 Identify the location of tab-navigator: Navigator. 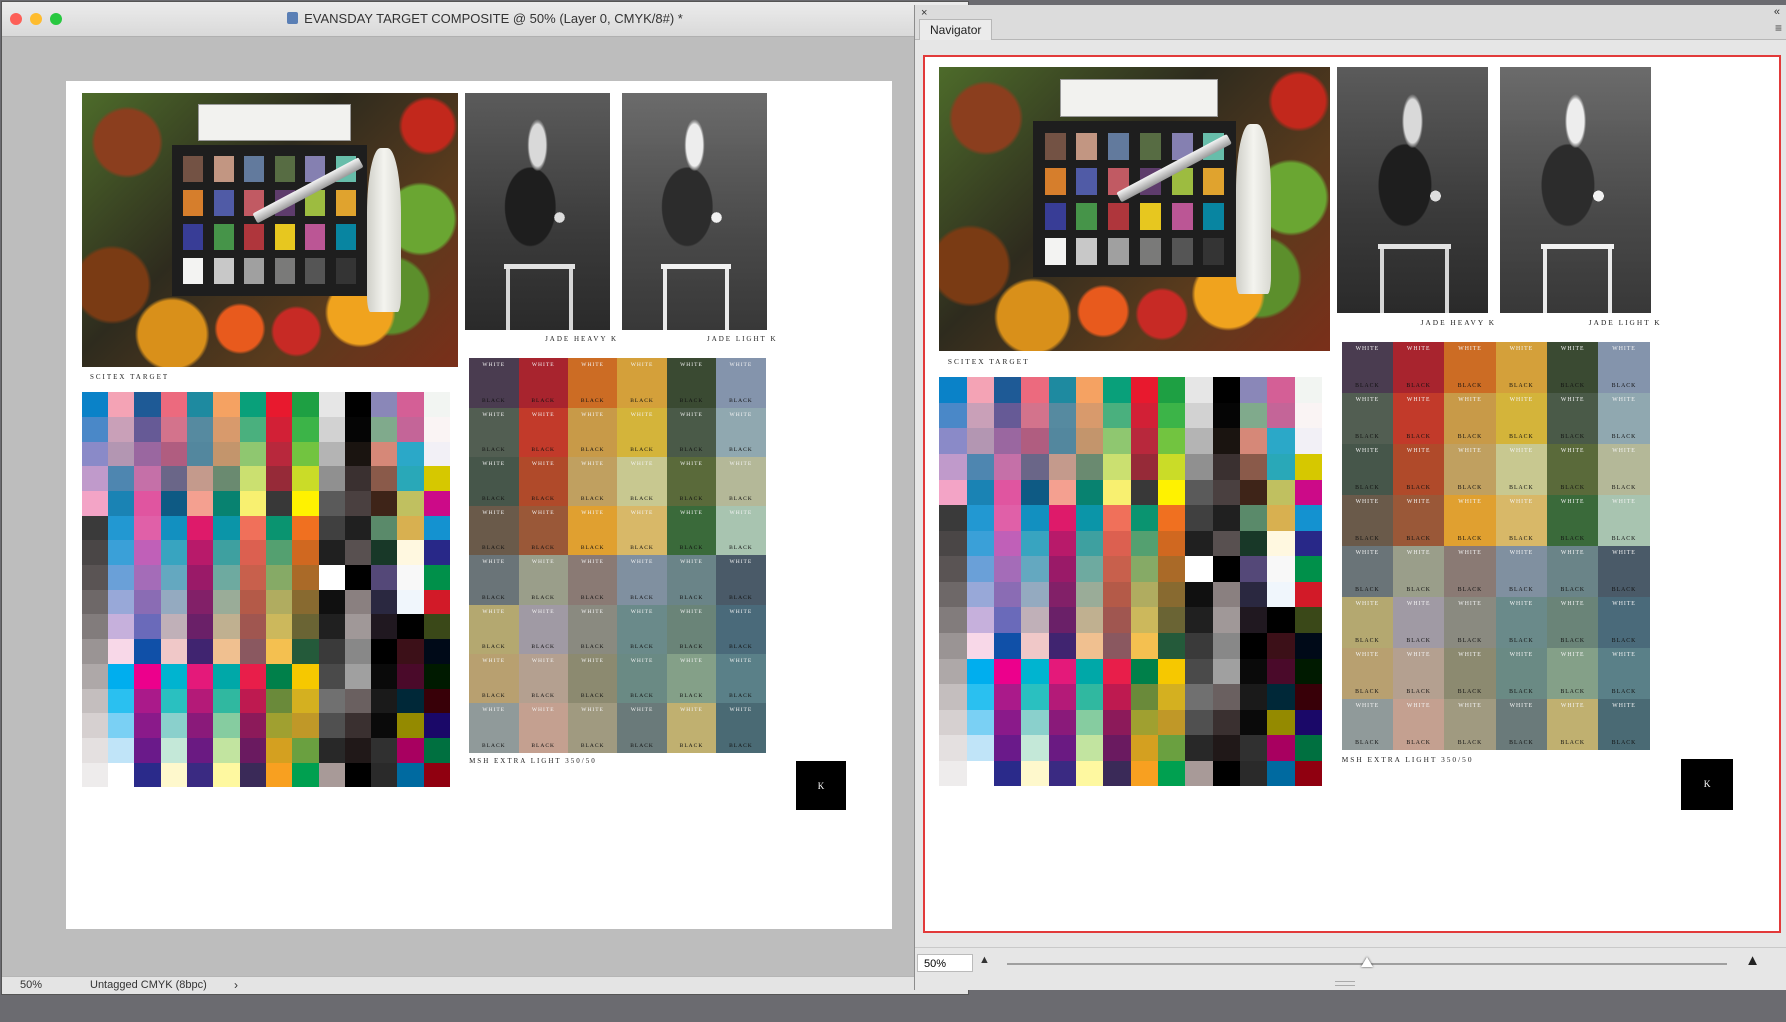
(956, 29).